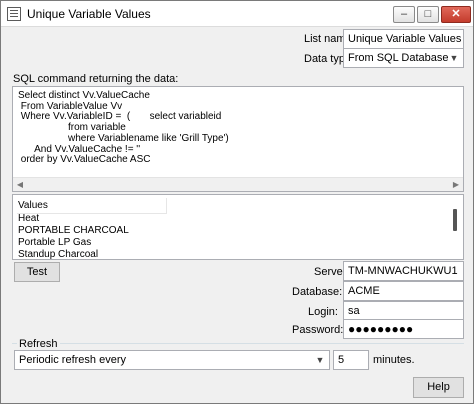  Describe the element at coordinates (38, 344) in the screenshot. I see `refresh-group-title: Refresh` at that location.